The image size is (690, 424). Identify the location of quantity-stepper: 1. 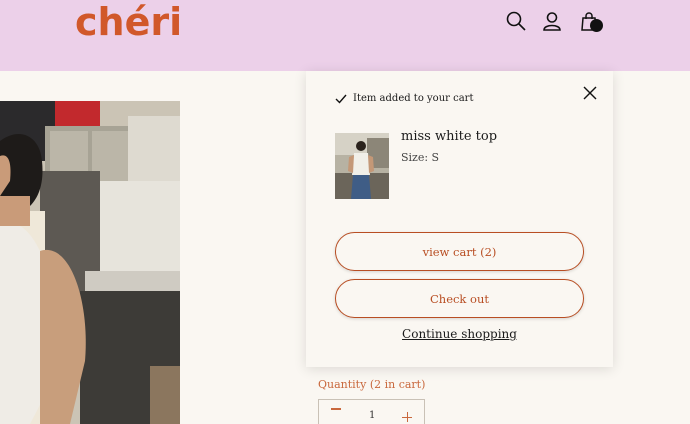
(371, 411).